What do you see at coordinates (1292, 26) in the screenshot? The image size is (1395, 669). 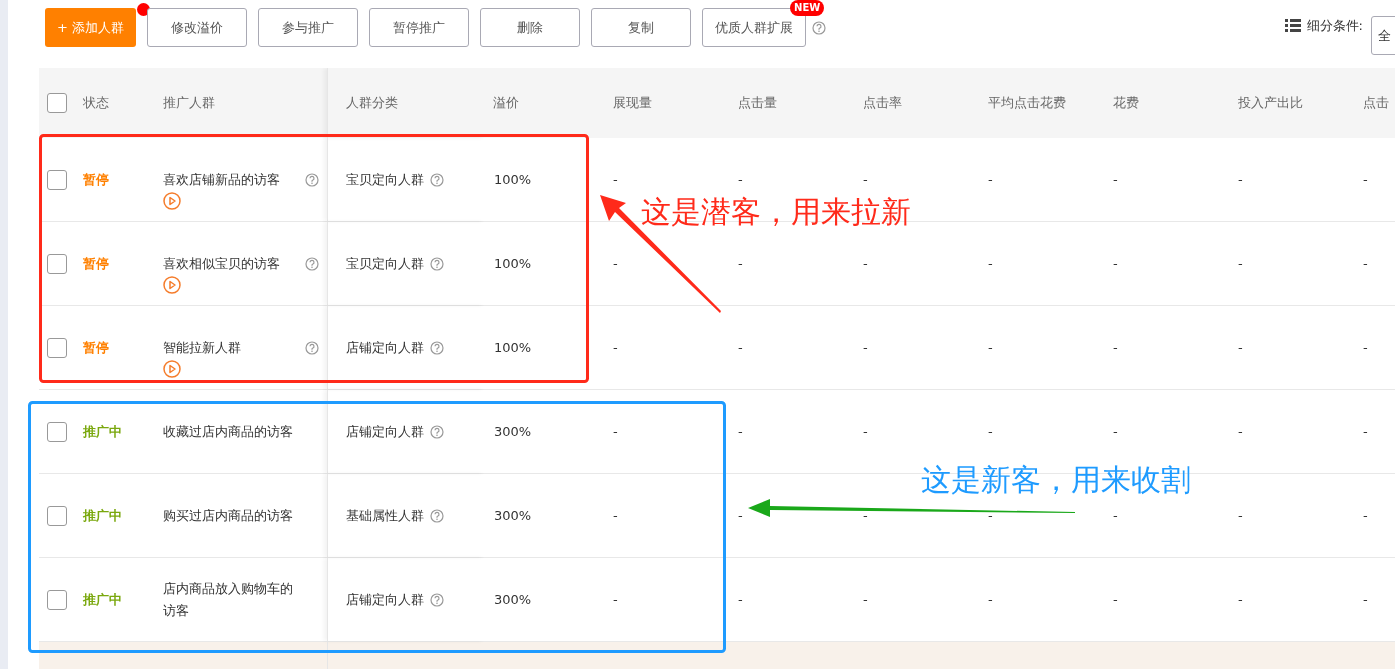 I see `list-icon` at bounding box center [1292, 26].